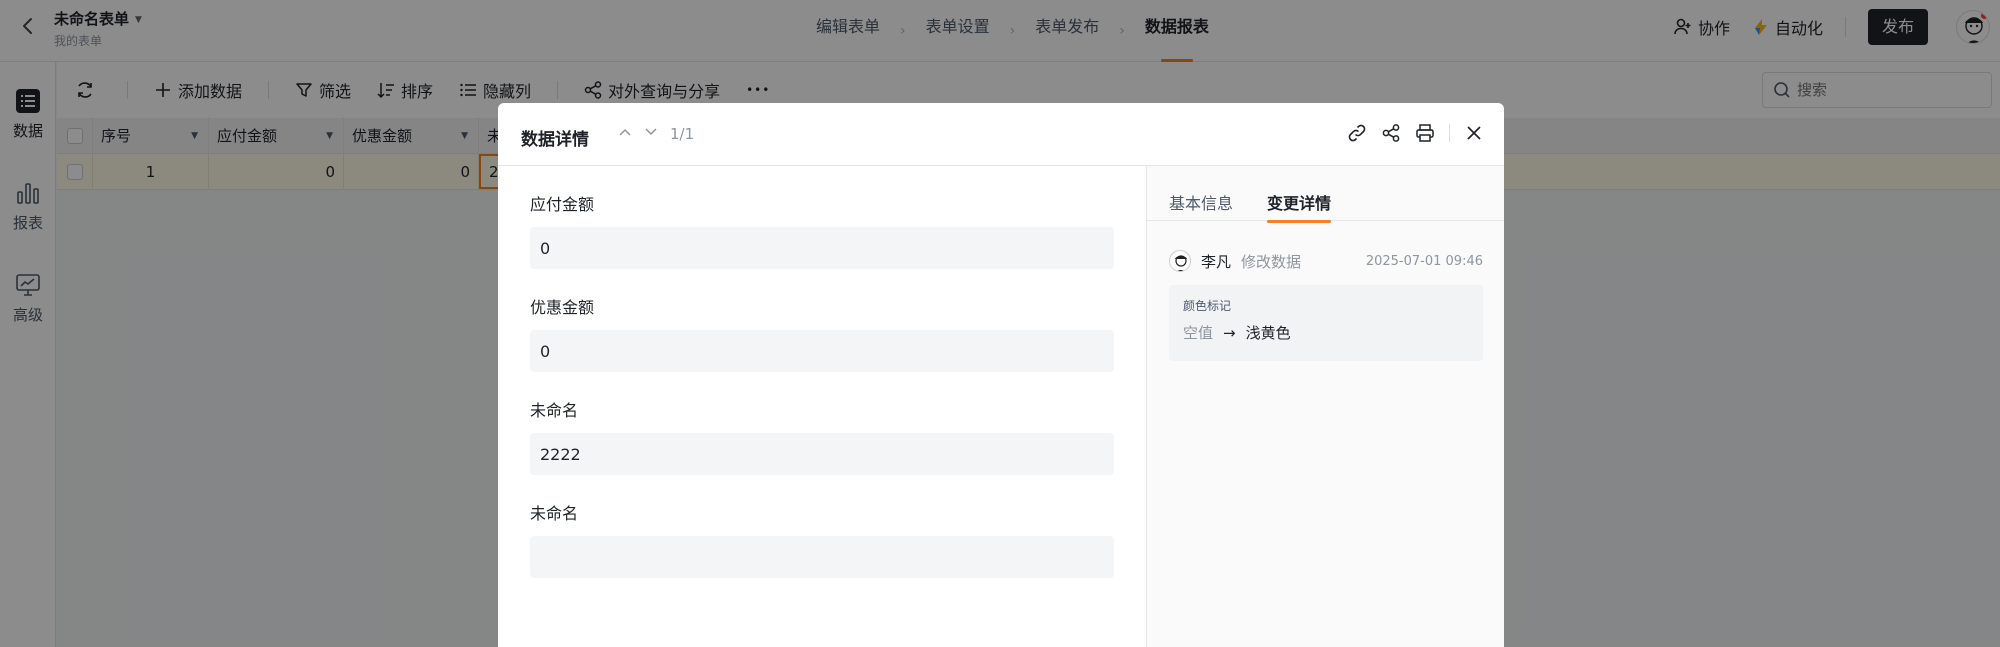 The image size is (2000, 647). What do you see at coordinates (1408, 133) in the screenshot?
I see `modal-tools` at bounding box center [1408, 133].